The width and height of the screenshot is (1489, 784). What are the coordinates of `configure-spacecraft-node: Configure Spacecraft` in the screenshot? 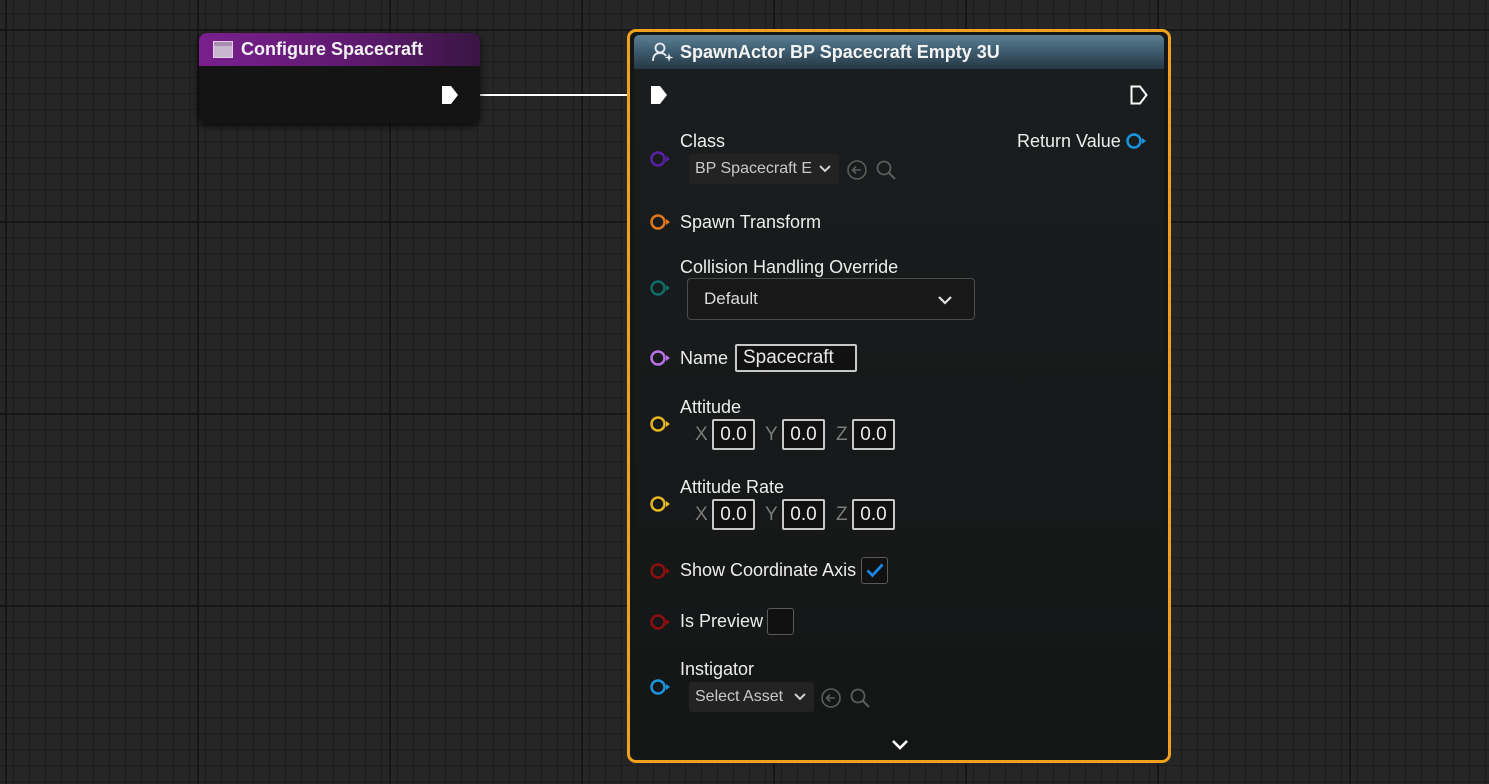 It's located at (339, 78).